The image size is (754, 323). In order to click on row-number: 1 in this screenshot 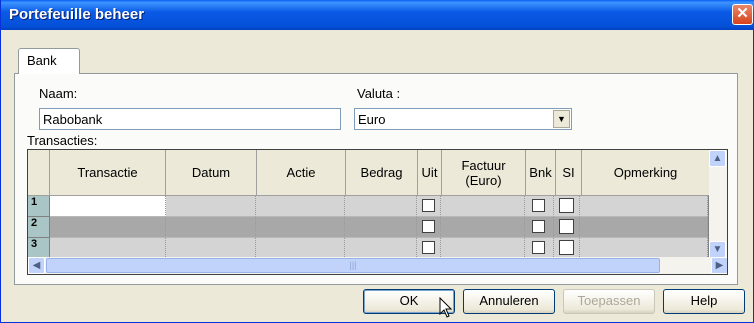, I will do `click(39, 206)`.